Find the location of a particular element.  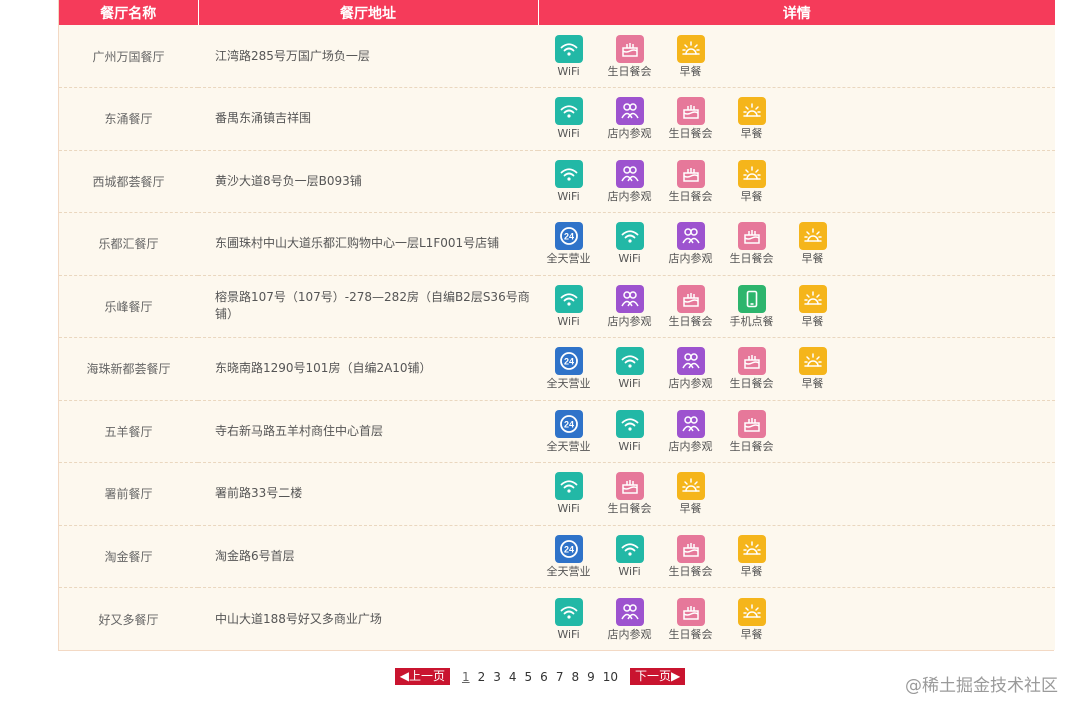

restaurant-name: 淘金餐厅 is located at coordinates (128, 556).